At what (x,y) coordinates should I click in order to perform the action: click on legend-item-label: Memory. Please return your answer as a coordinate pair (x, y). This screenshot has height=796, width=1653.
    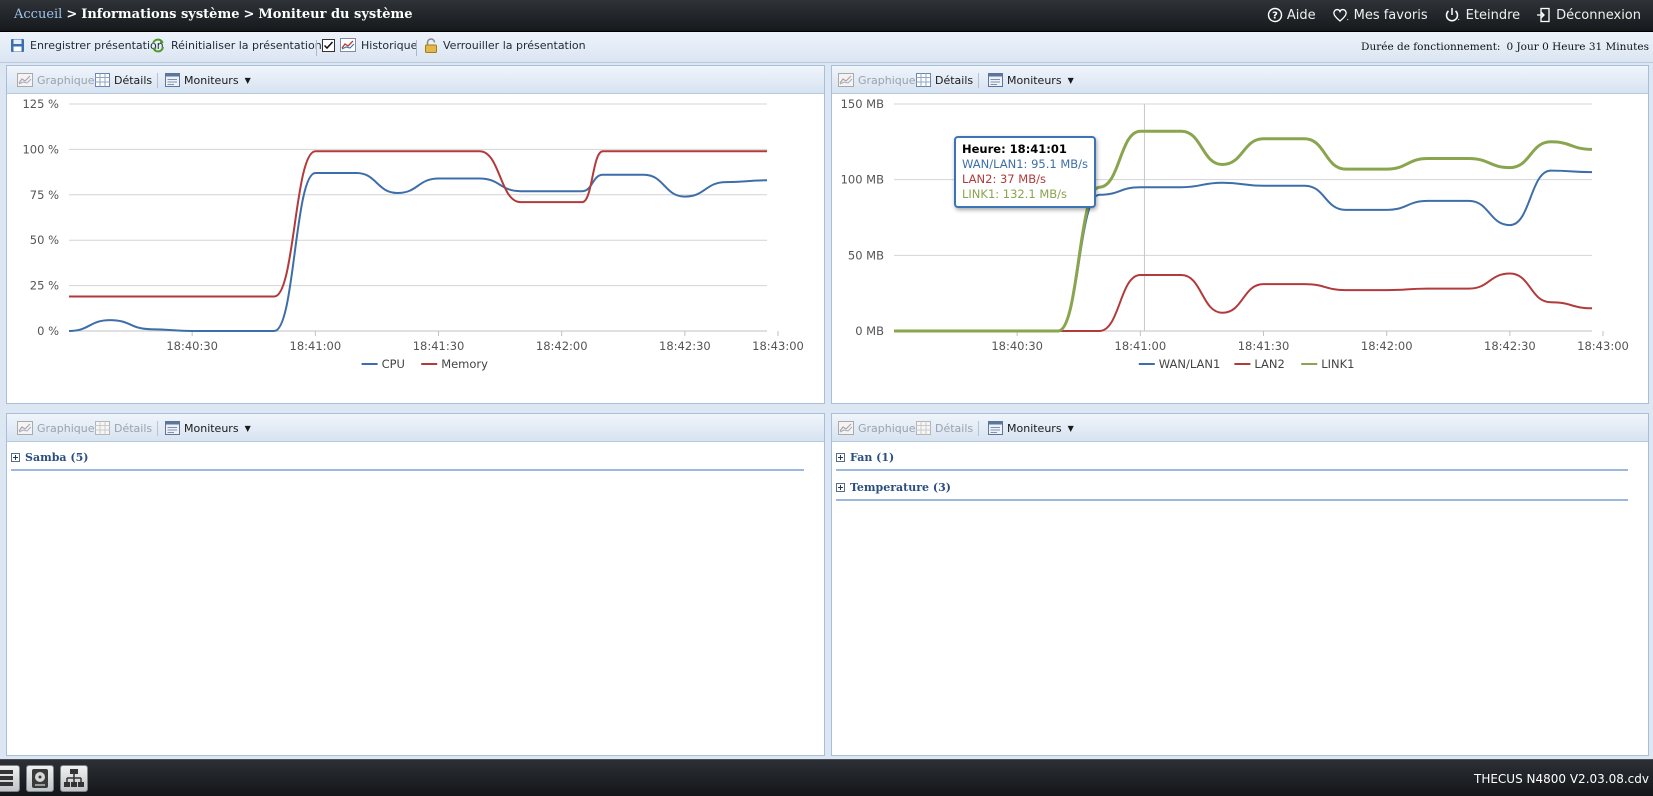
    Looking at the image, I should click on (464, 364).